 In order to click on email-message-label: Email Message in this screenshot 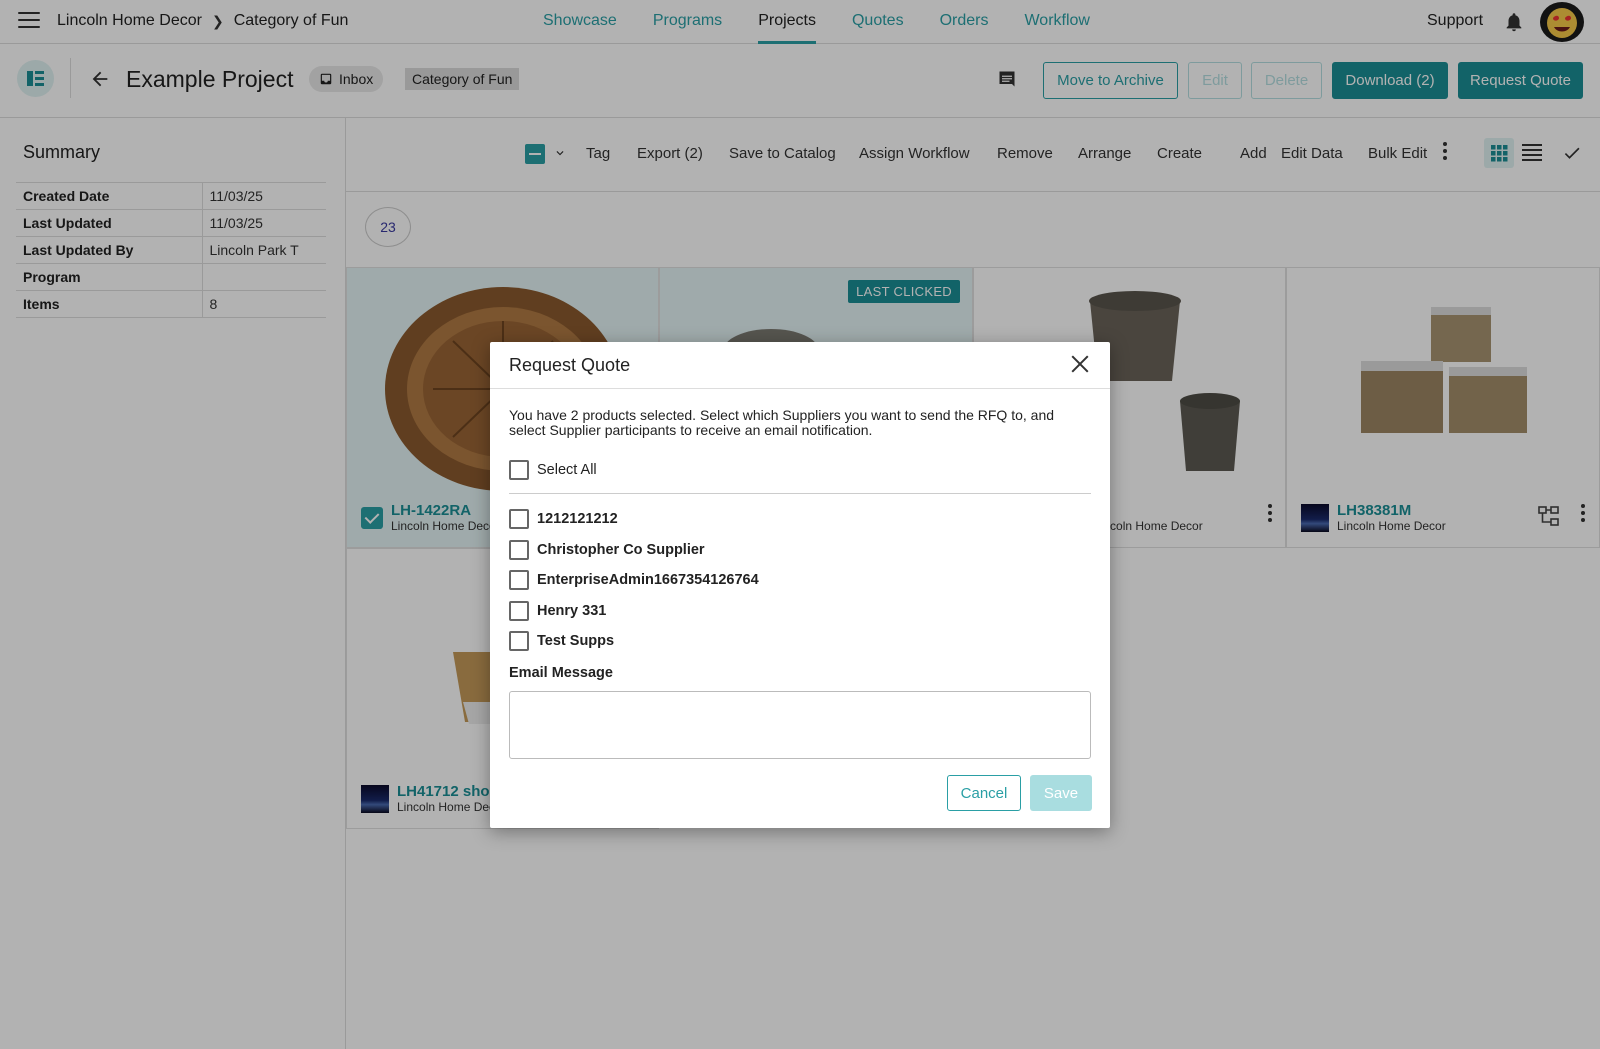, I will do `click(561, 673)`.